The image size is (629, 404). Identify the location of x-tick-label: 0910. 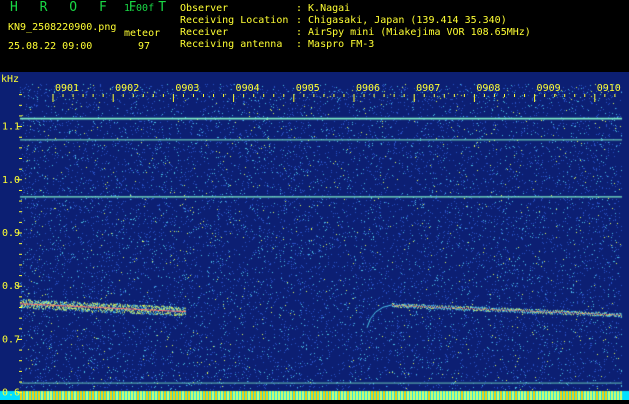
(609, 88).